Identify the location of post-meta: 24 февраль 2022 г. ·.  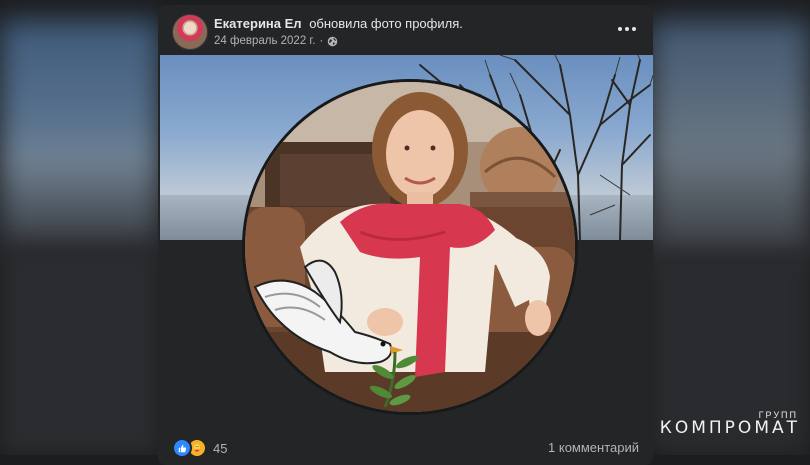
(276, 41).